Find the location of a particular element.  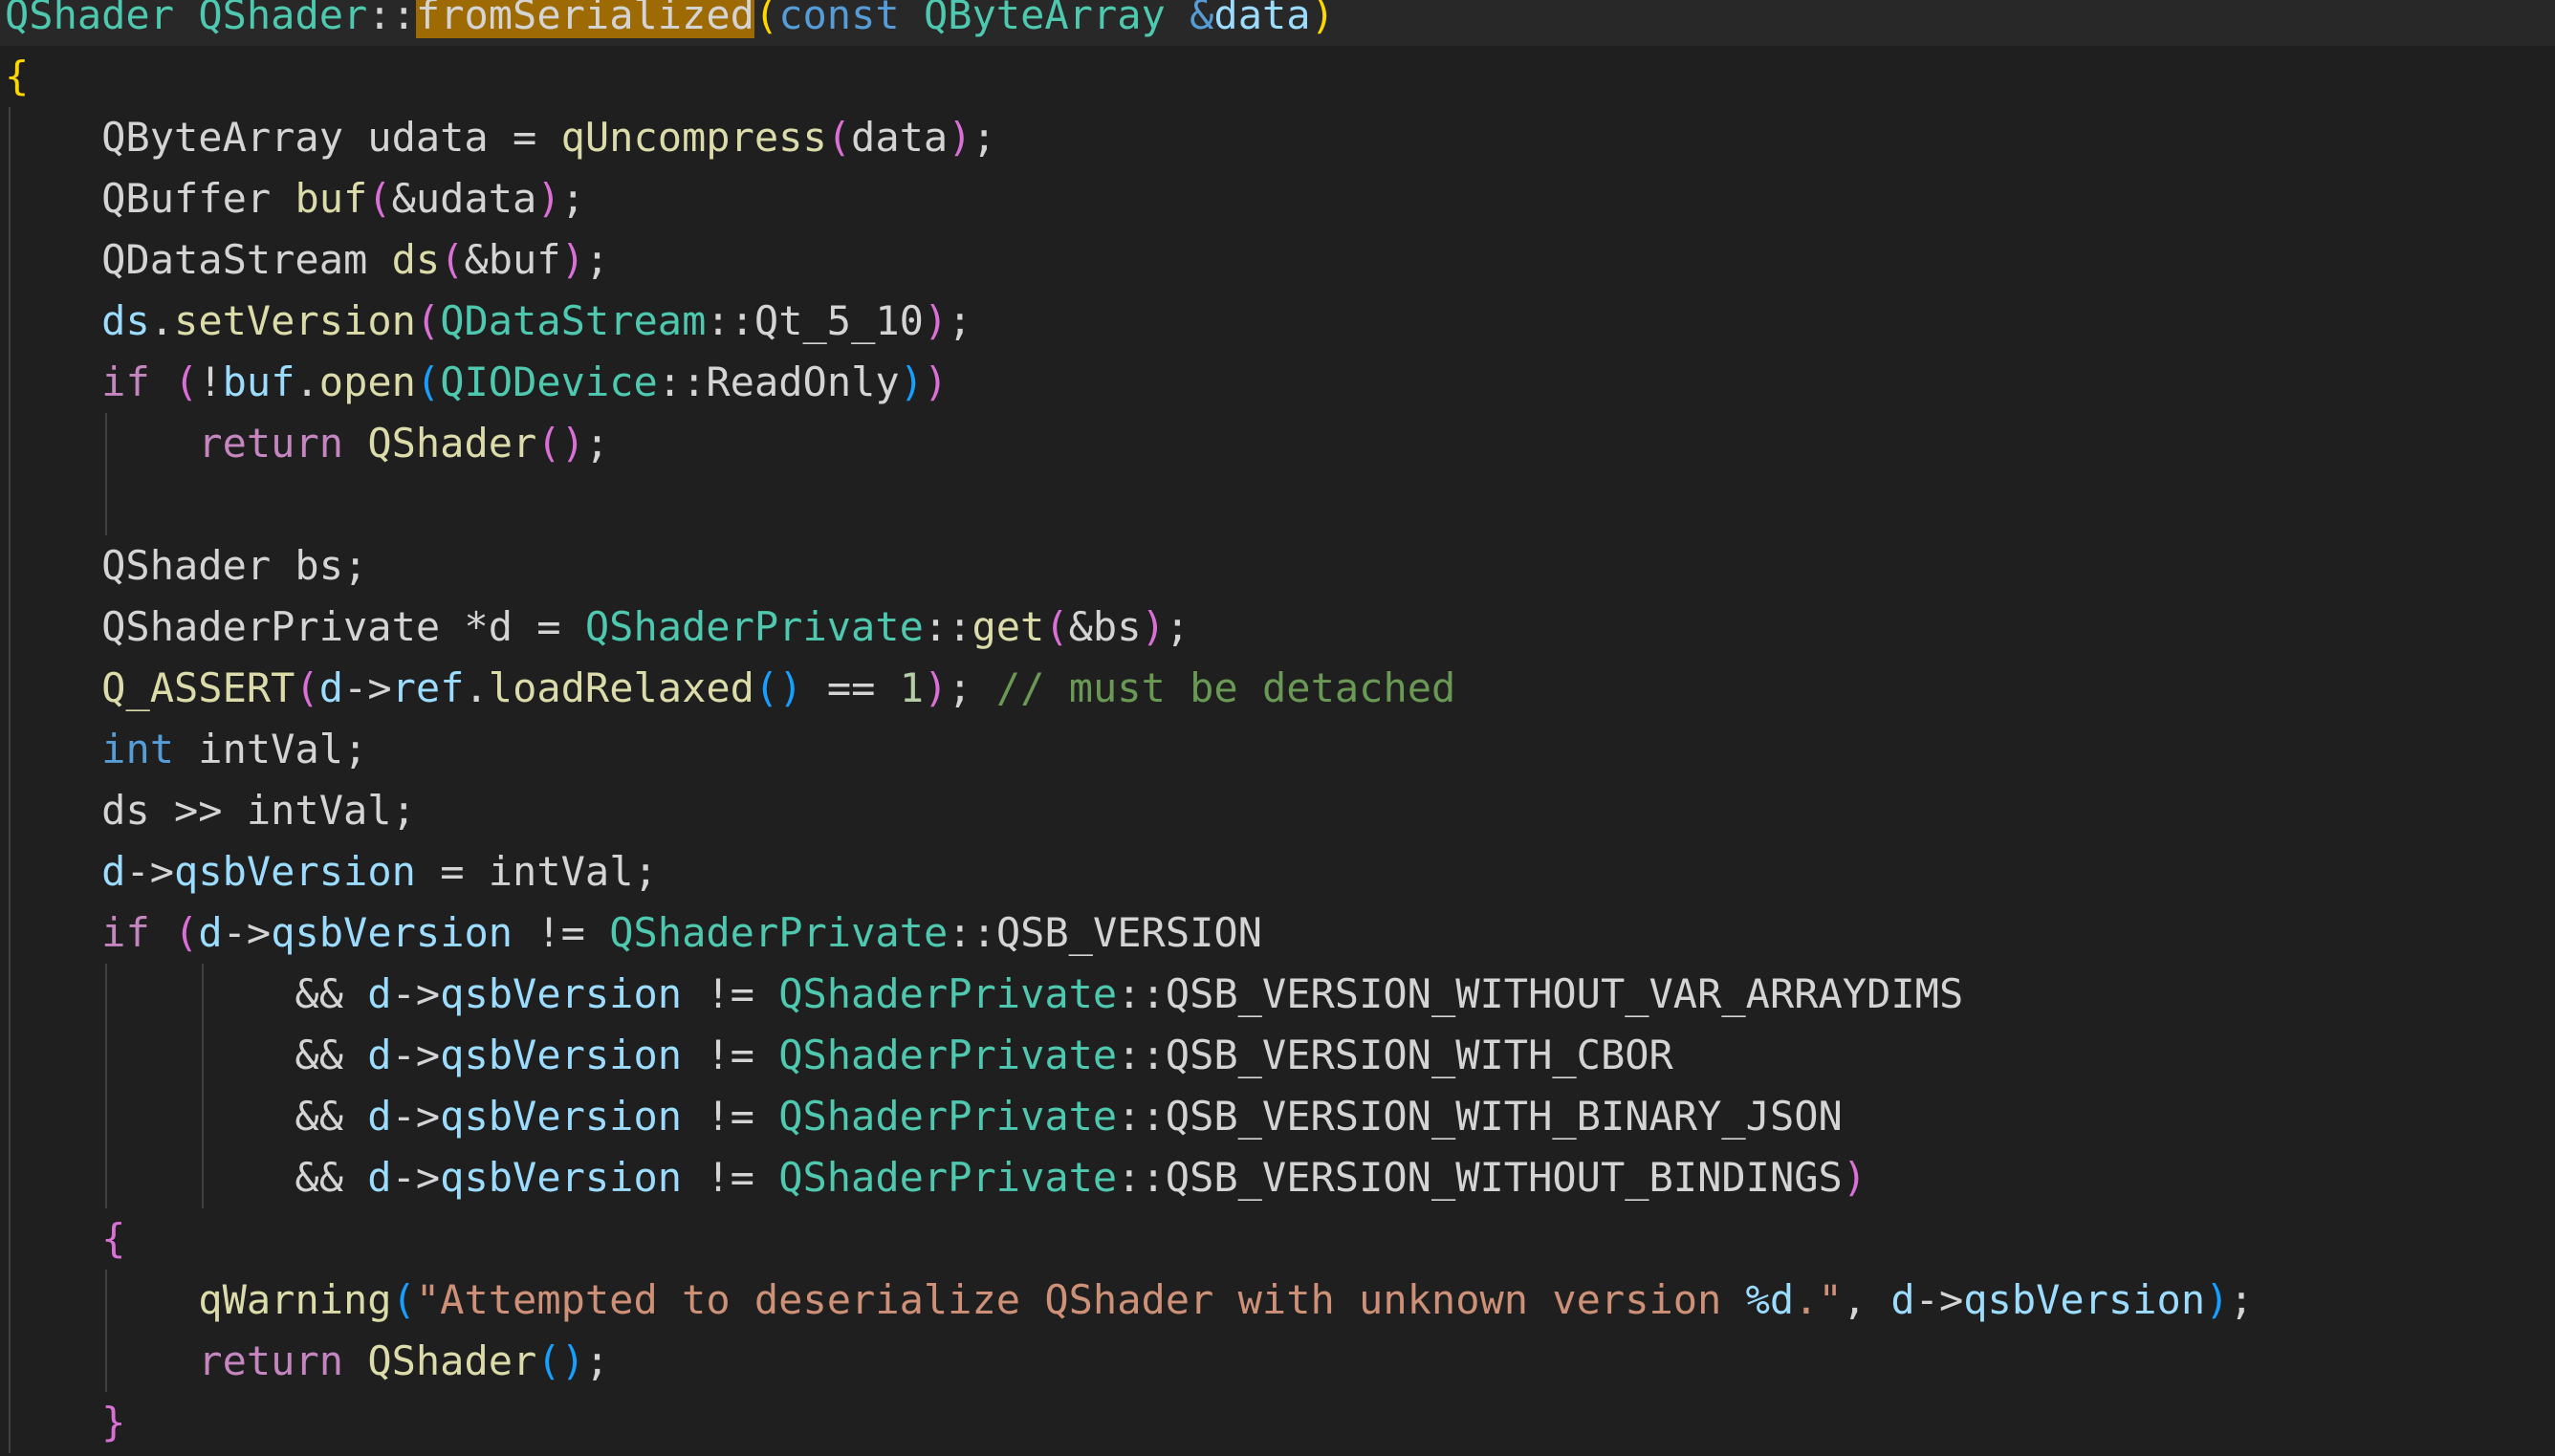

code-token: data is located at coordinates (1262, 19).